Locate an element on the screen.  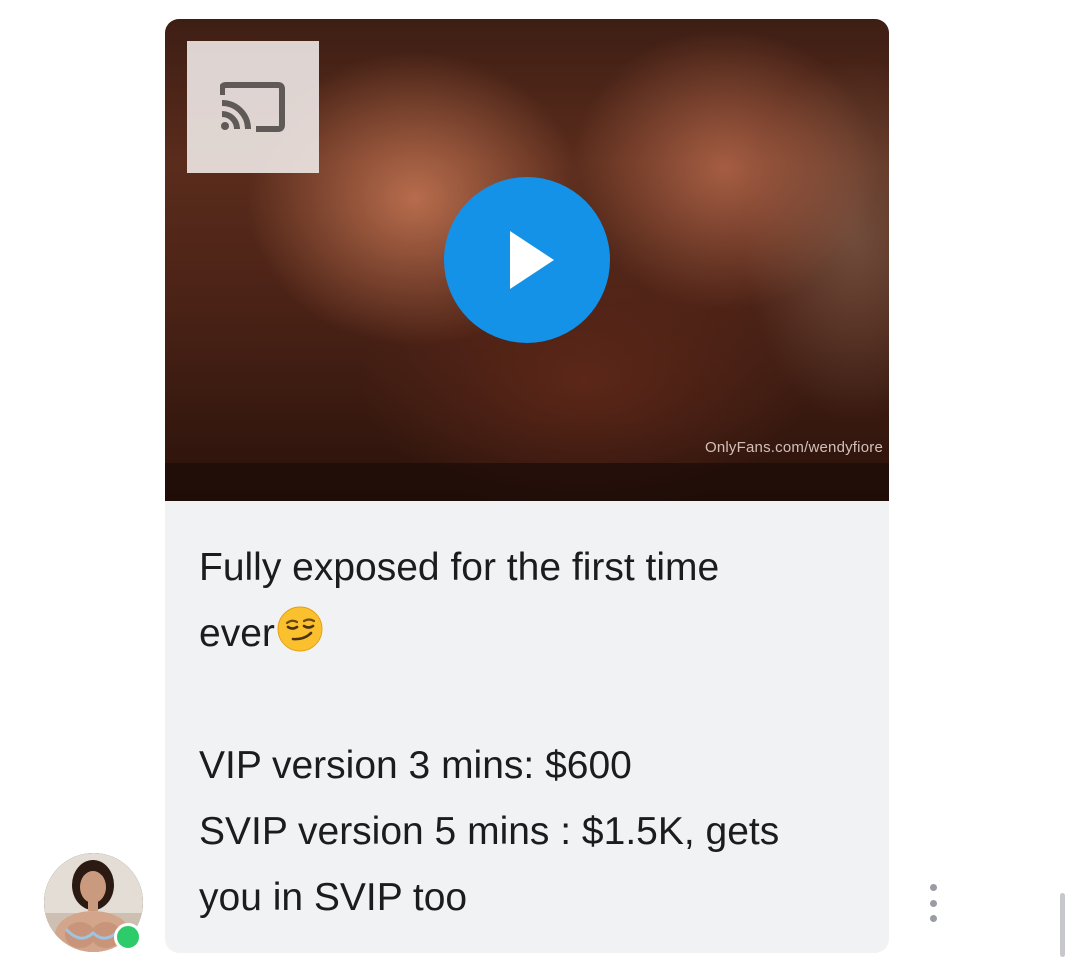
cast-icon is located at coordinates (252, 107).